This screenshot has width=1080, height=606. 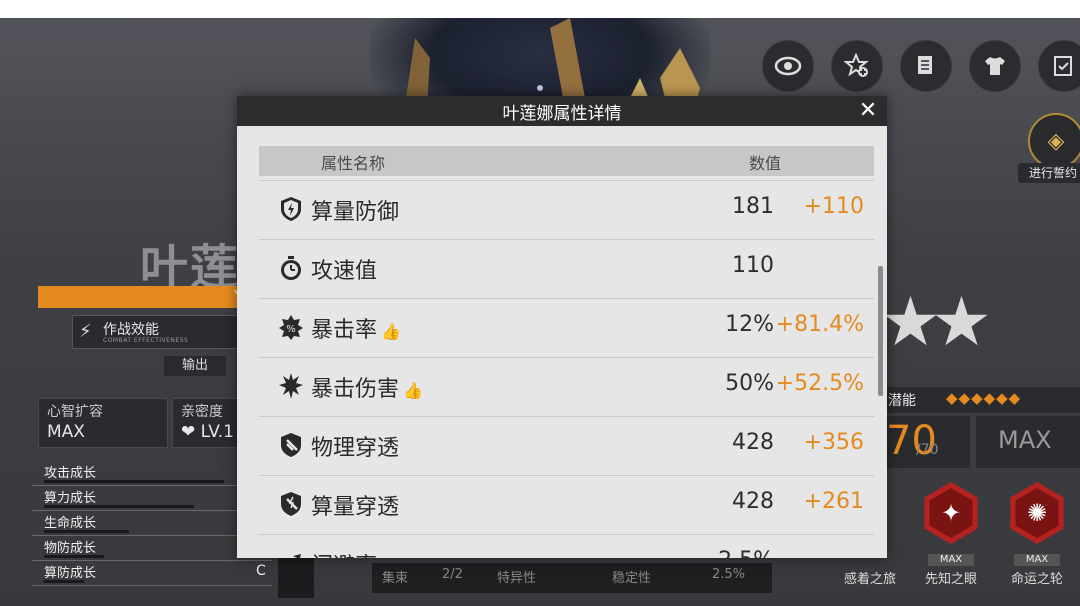 I want to click on modal-header: 叶莲娜属性详情 ✕, so click(x=562, y=111).